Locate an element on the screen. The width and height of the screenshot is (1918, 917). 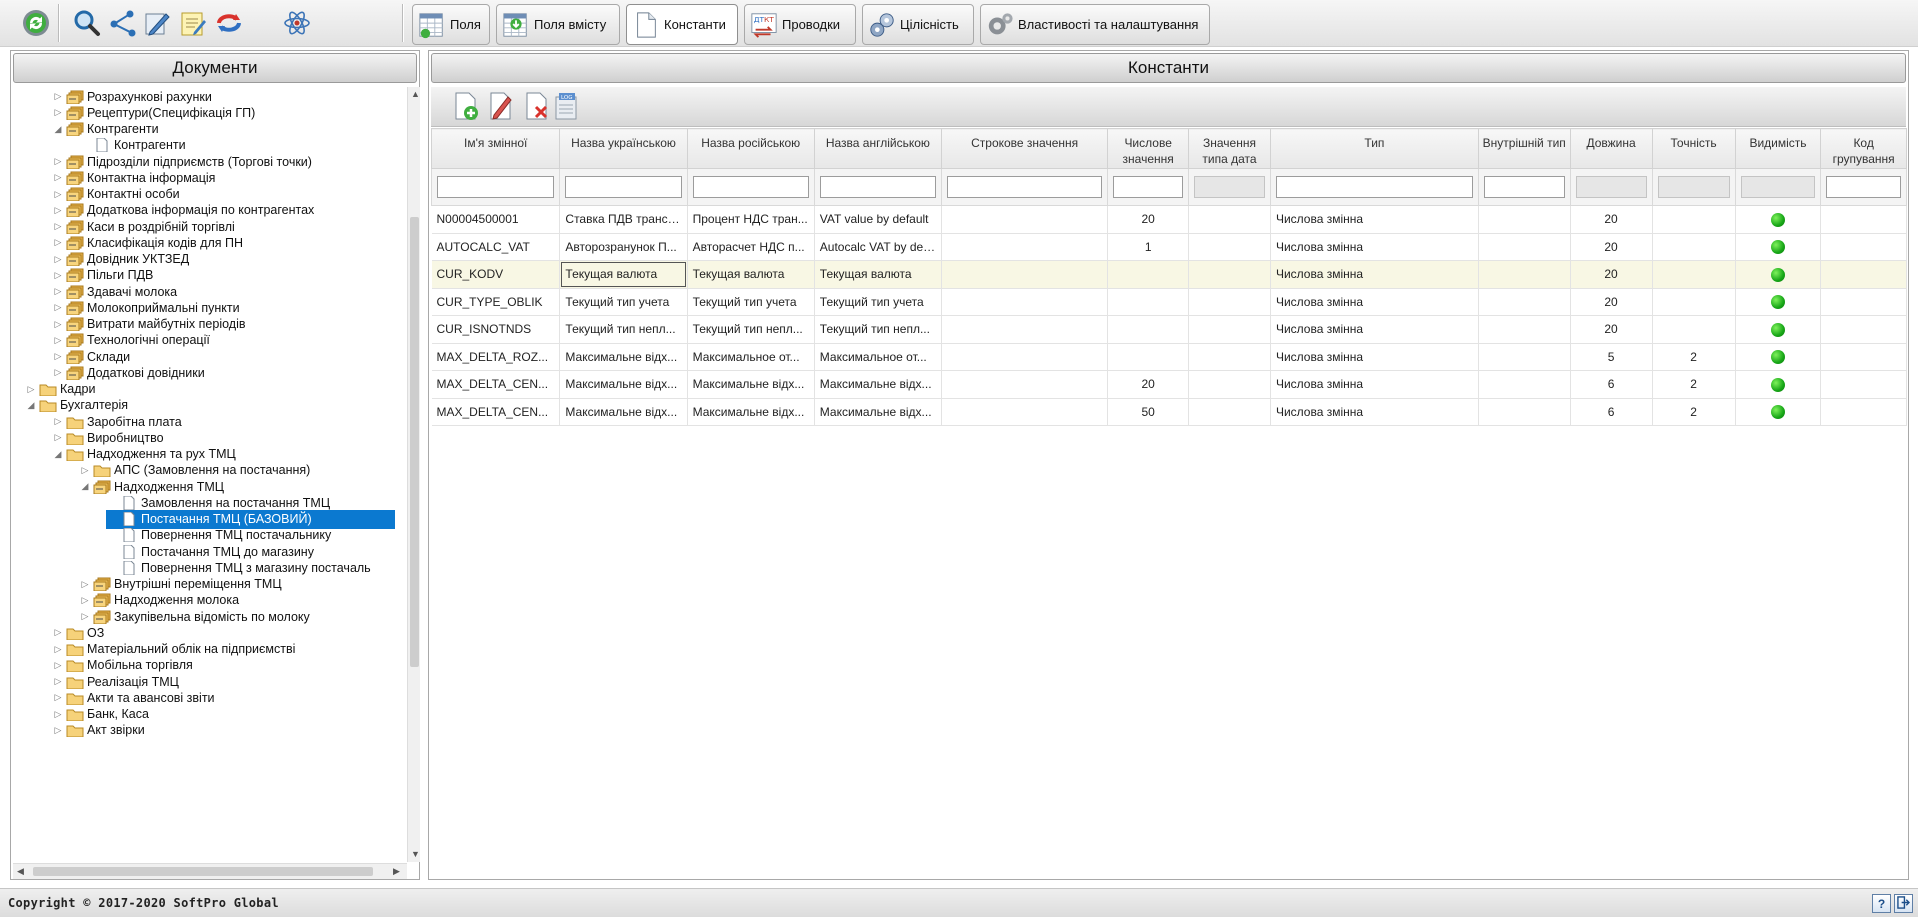
notes-icon is located at coordinates (193, 23).